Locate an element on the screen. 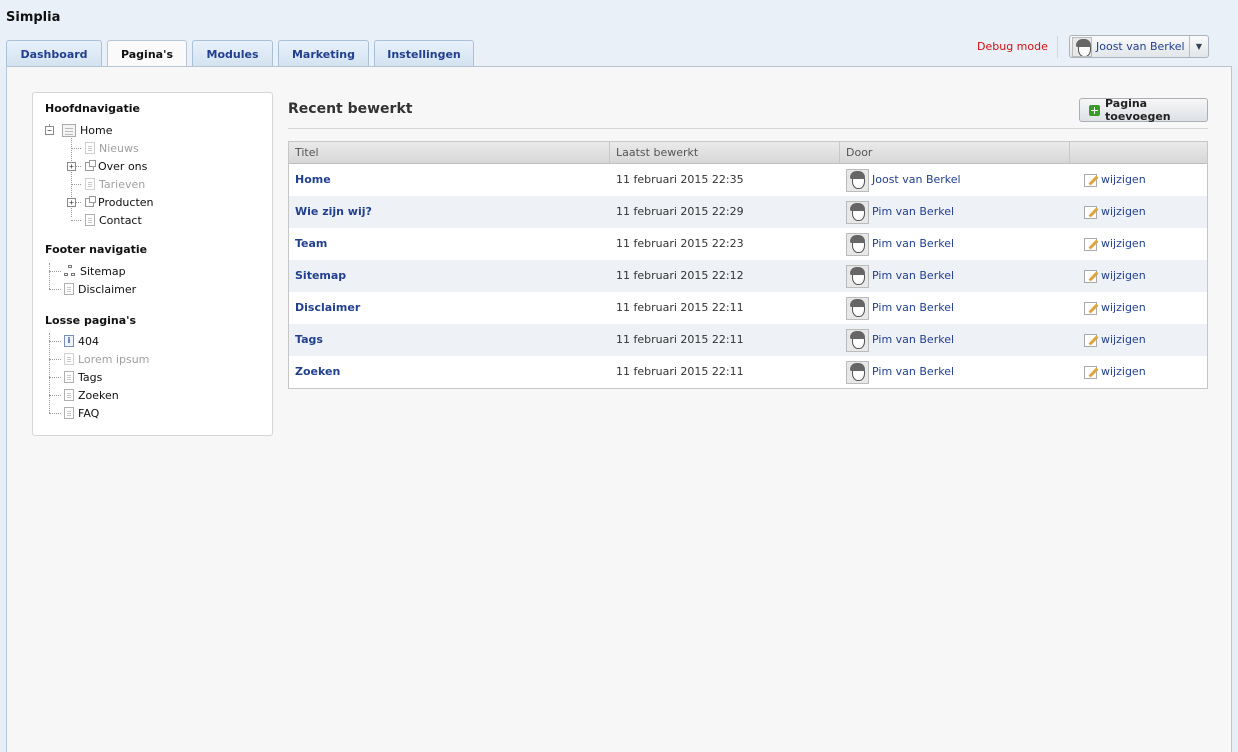 This screenshot has width=1238, height=752. tree-item-home: Home is located at coordinates (87, 130).